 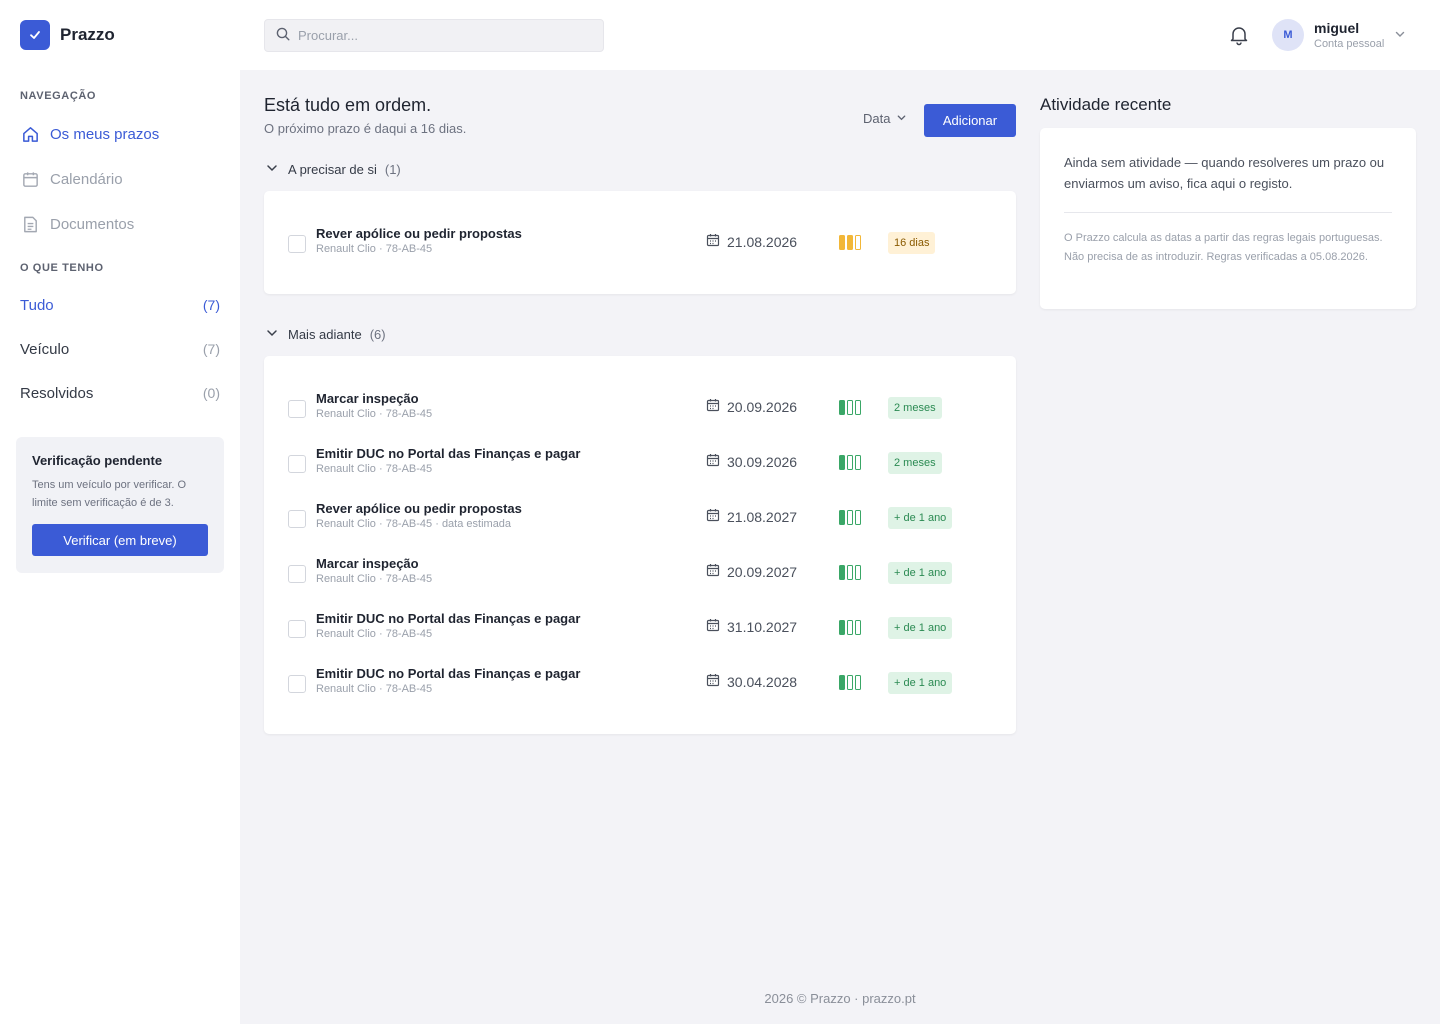 I want to click on sidebar-item-label: Documentos, so click(x=92, y=224).